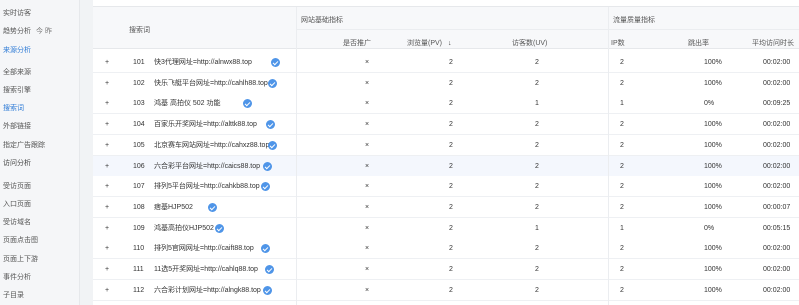 This screenshot has width=799, height=305. I want to click on table-row: +108 痞基HJP502 × 2 2 2 100% 00:00:07, so click(446, 207).